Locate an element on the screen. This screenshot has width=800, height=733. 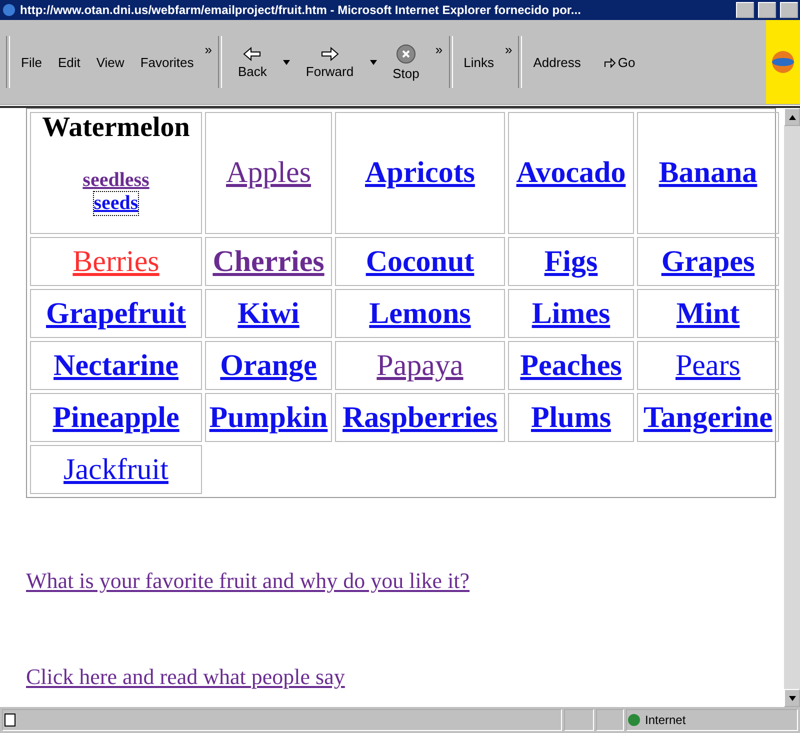
fruit-link: Jackfruit is located at coordinates (116, 469).